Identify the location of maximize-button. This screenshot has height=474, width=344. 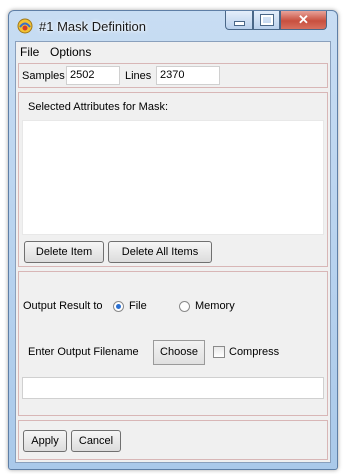
(266, 20).